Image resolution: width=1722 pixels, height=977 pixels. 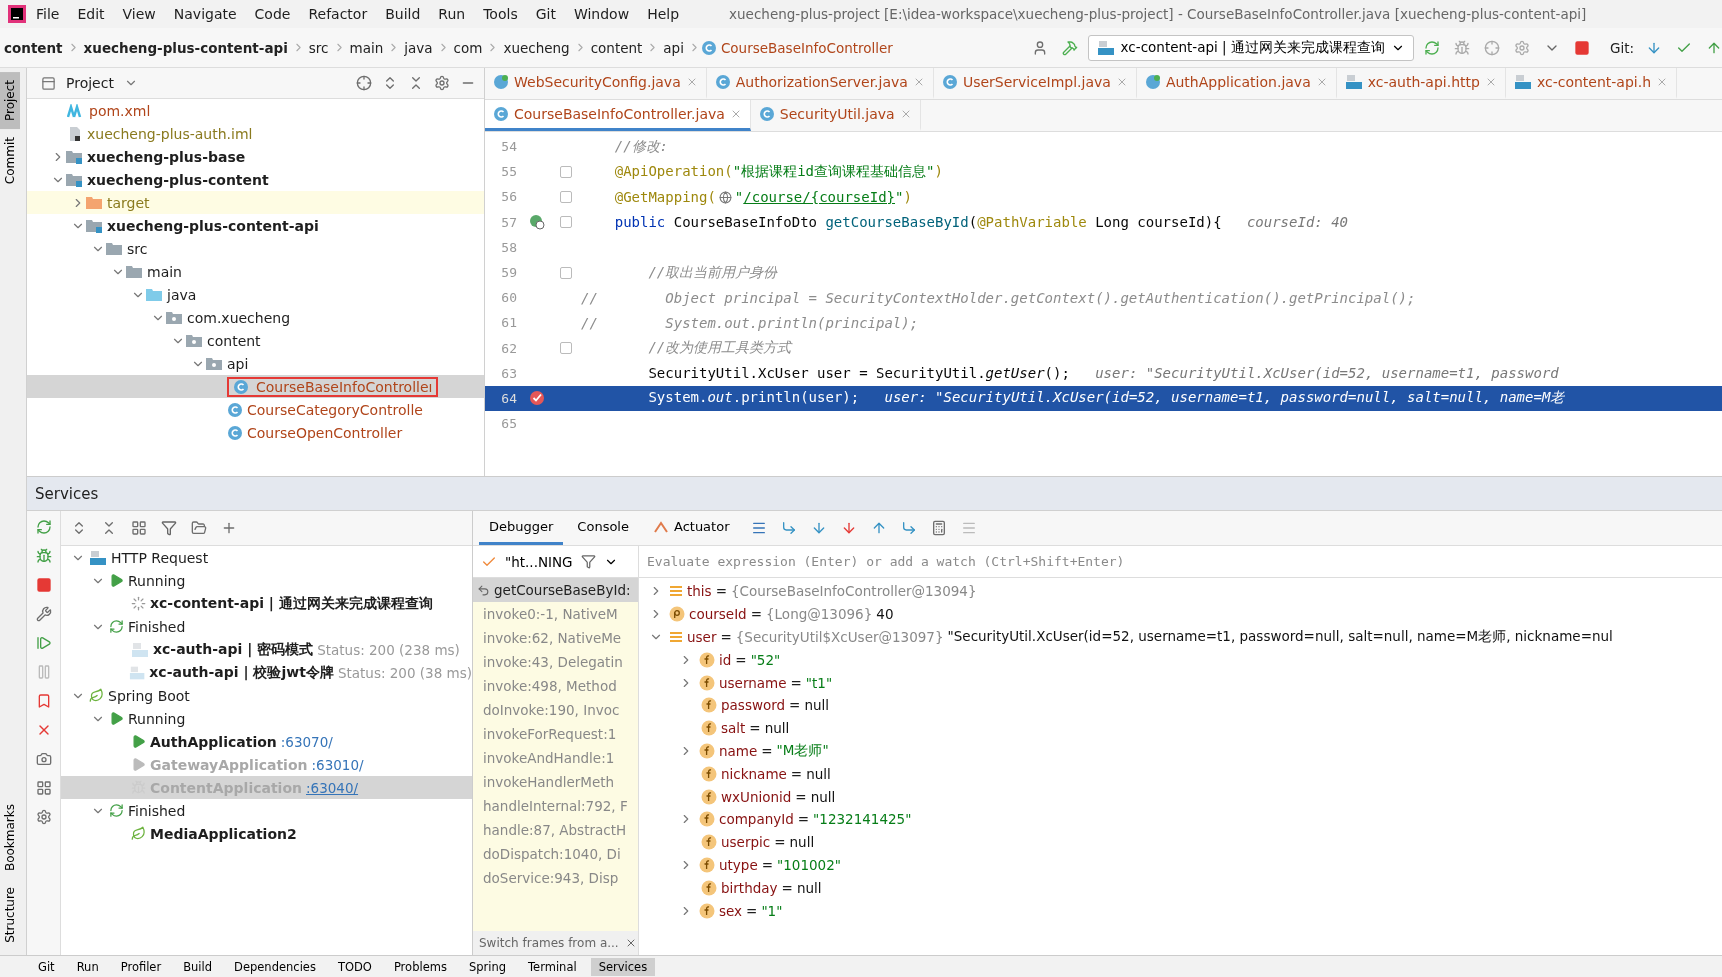 I want to click on variable-name: id, so click(x=725, y=659).